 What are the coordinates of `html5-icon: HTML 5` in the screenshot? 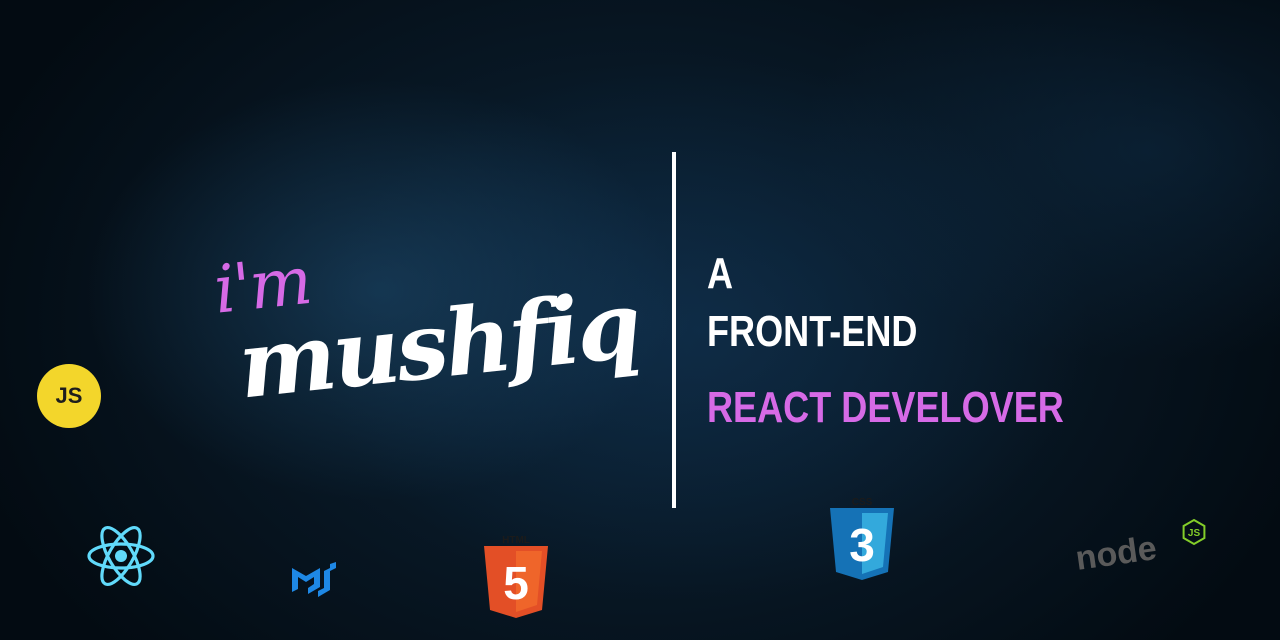 It's located at (516, 576).